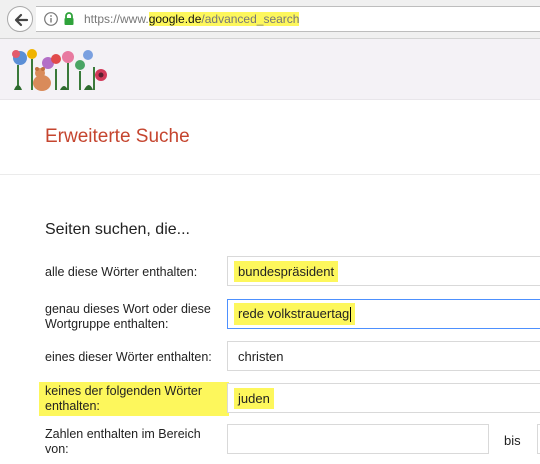 The height and width of the screenshot is (464, 540). Describe the element at coordinates (69, 19) in the screenshot. I see `lock-icon` at that location.